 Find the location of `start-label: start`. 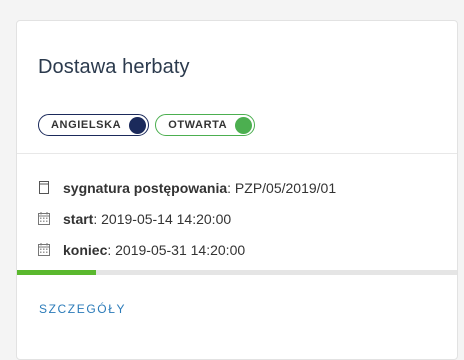

start-label: start is located at coordinates (78, 218).